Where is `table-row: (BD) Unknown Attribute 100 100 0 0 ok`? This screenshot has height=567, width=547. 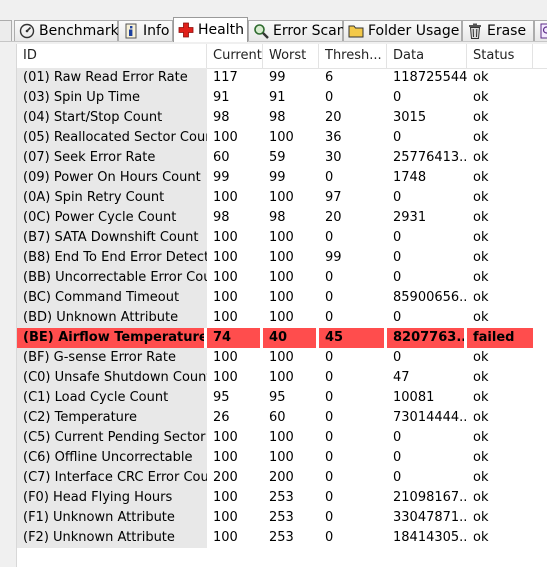
table-row: (BD) Unknown Attribute 100 100 0 0 ok is located at coordinates (282, 318).